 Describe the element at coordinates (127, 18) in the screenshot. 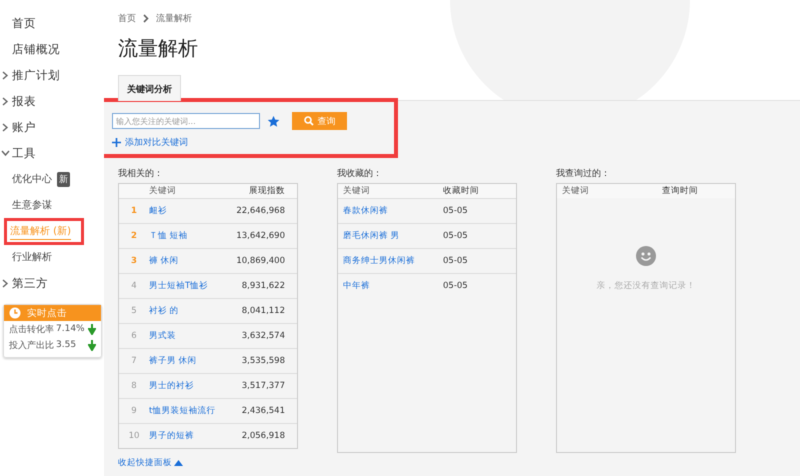

I see `breadcrumb-link: 首页` at that location.